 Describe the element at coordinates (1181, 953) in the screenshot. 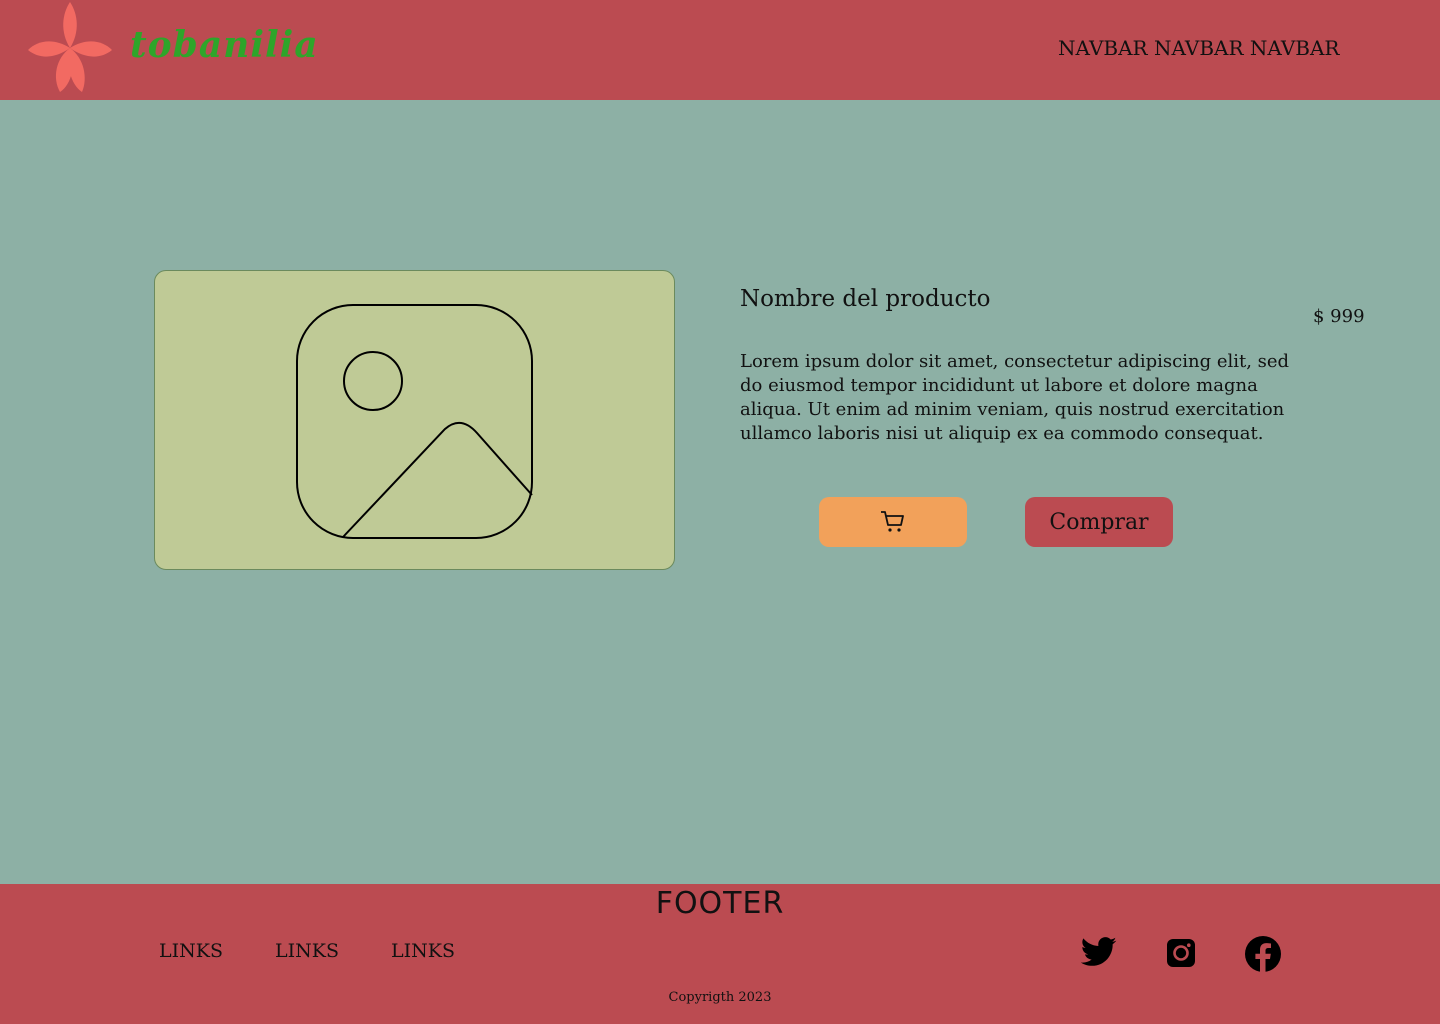

I see `instagram-icon` at that location.